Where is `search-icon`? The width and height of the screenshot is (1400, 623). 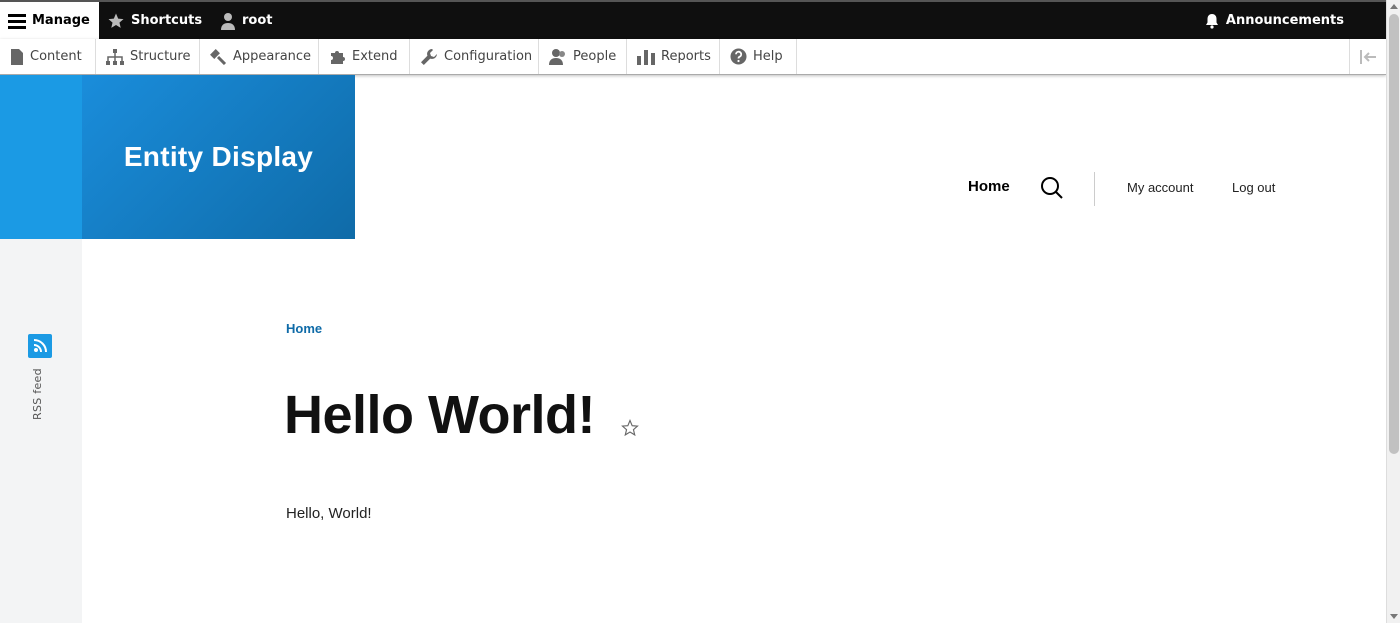
search-icon is located at coordinates (1052, 188).